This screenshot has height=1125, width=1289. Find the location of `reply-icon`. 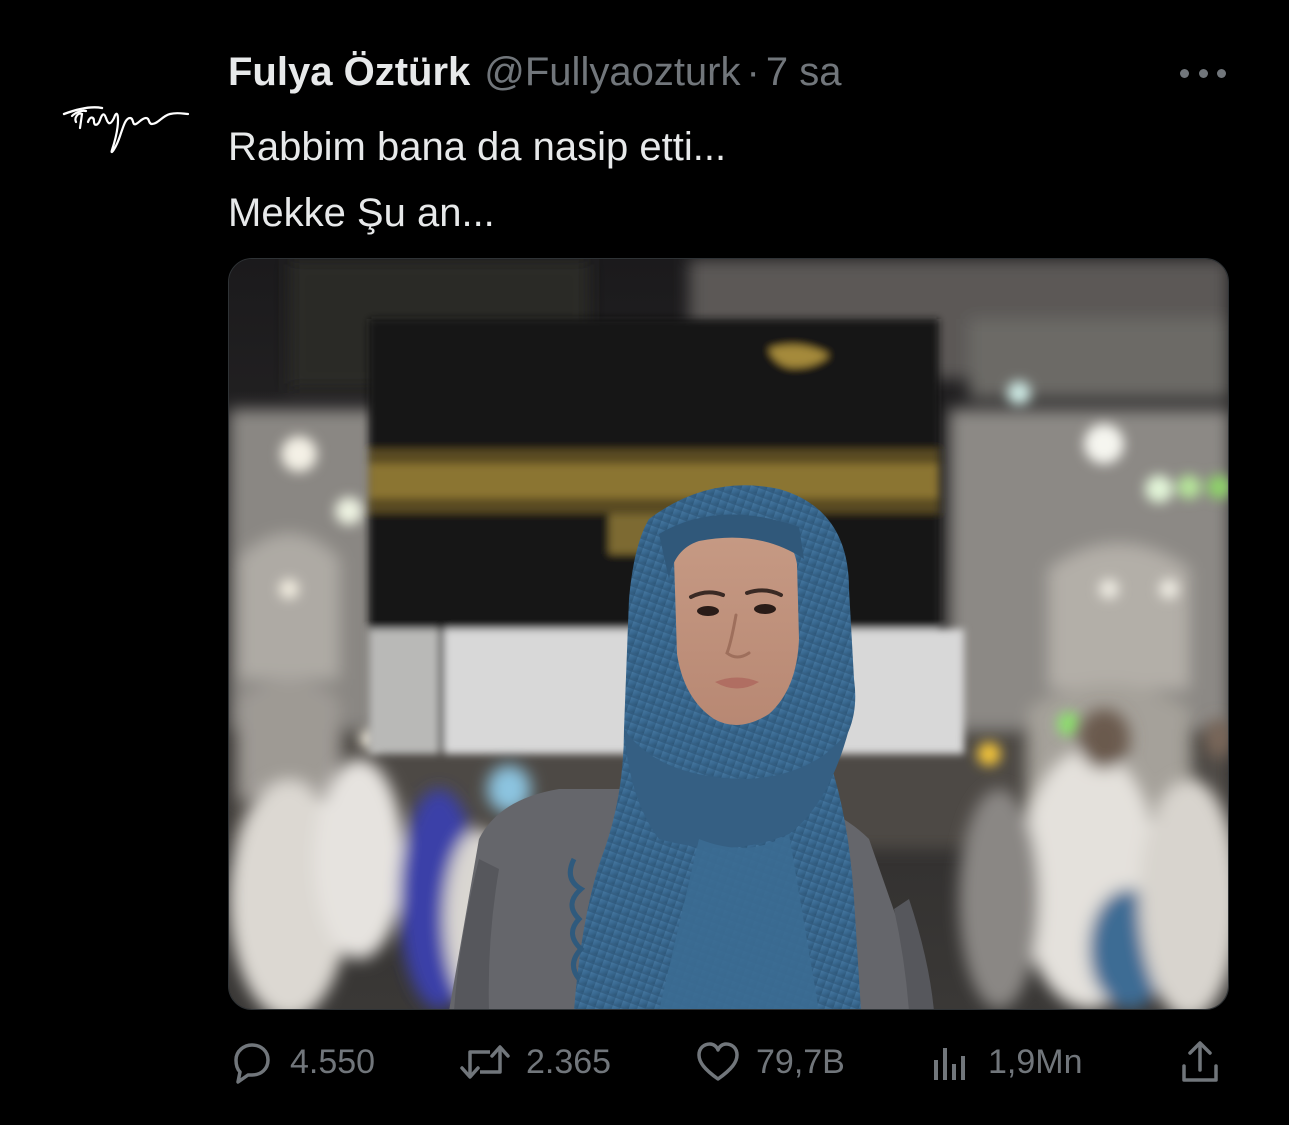

reply-icon is located at coordinates (252, 1063).